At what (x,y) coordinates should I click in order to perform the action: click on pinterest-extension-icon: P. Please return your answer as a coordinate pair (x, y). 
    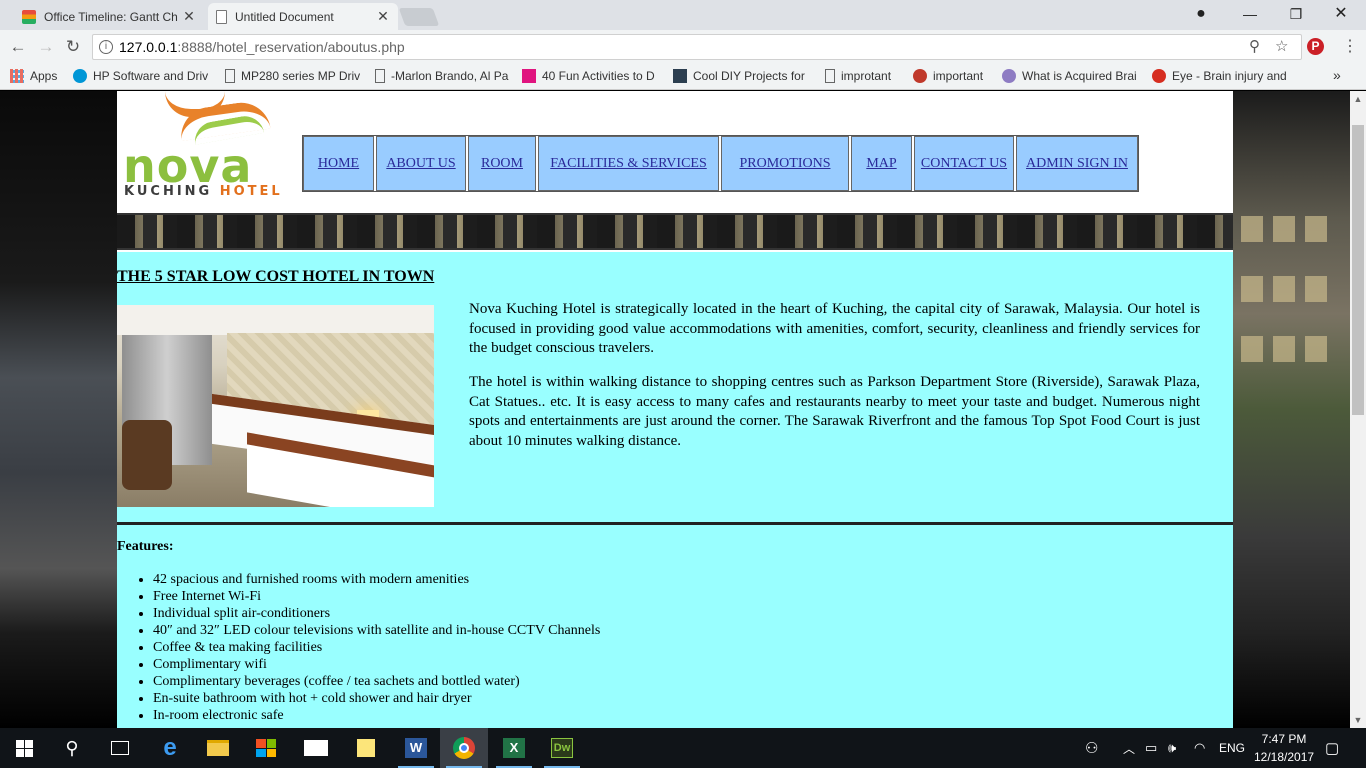
    Looking at the image, I should click on (1315, 46).